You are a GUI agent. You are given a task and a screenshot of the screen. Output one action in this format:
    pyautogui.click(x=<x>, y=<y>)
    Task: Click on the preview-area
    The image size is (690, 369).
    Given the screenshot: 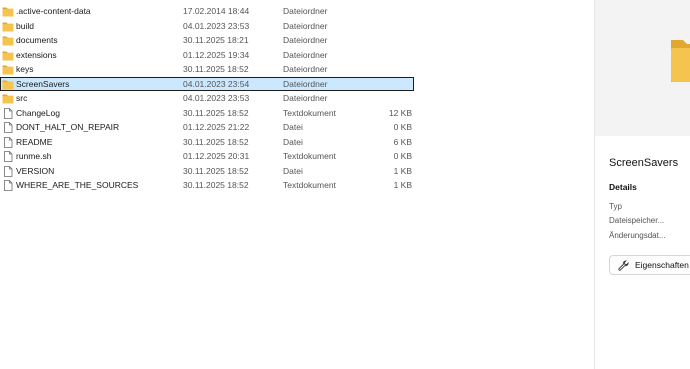 What is the action you would take?
    pyautogui.click(x=642, y=68)
    